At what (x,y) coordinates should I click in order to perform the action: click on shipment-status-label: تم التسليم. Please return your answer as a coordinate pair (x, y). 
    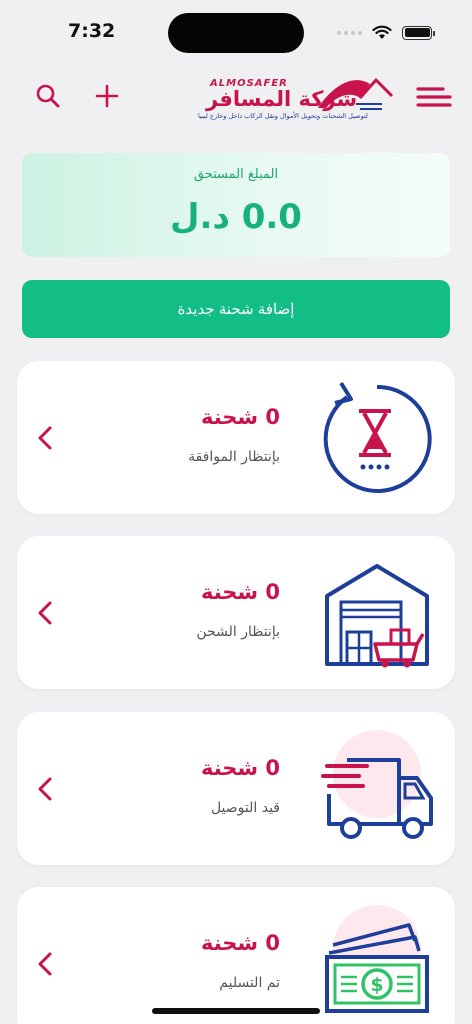
    Looking at the image, I should click on (249, 983).